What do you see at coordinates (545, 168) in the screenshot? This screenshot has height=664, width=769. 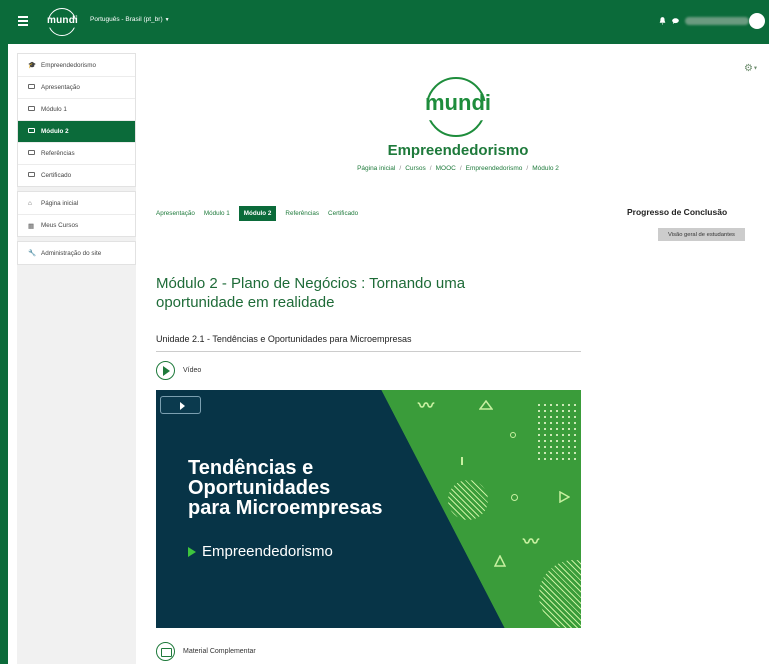 I see `breadcrumb-item-current: Módulo 2` at bounding box center [545, 168].